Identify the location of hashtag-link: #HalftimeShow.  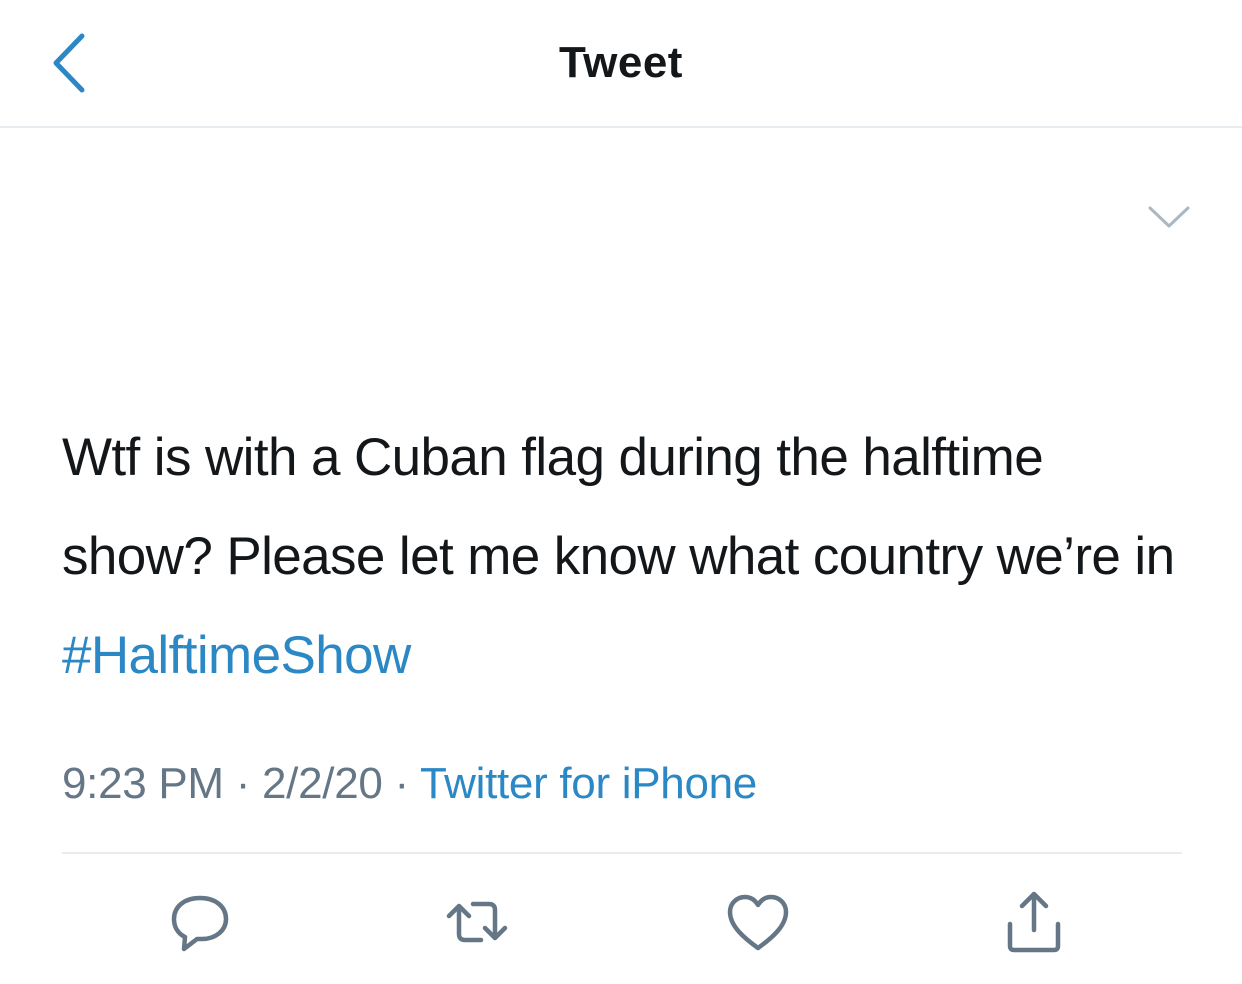
(236, 655).